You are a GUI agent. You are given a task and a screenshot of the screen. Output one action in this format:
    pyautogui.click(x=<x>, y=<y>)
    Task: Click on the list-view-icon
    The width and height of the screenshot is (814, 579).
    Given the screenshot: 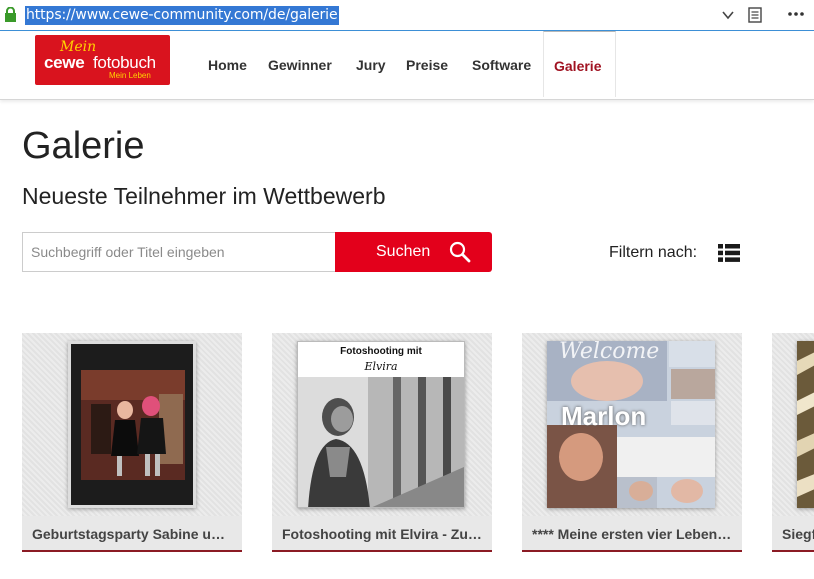 What is the action you would take?
    pyautogui.click(x=729, y=253)
    